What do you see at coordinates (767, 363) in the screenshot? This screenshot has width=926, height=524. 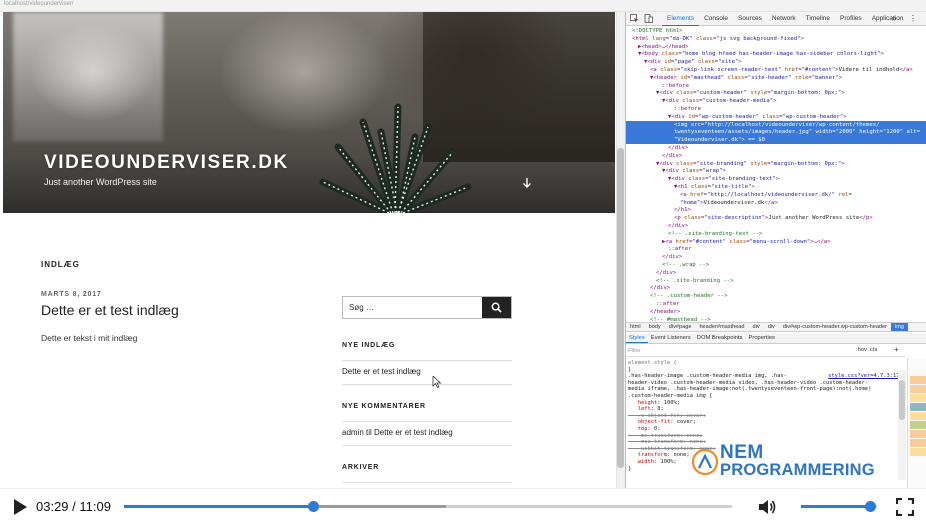 I see `style-rule-line: element.style {` at bounding box center [767, 363].